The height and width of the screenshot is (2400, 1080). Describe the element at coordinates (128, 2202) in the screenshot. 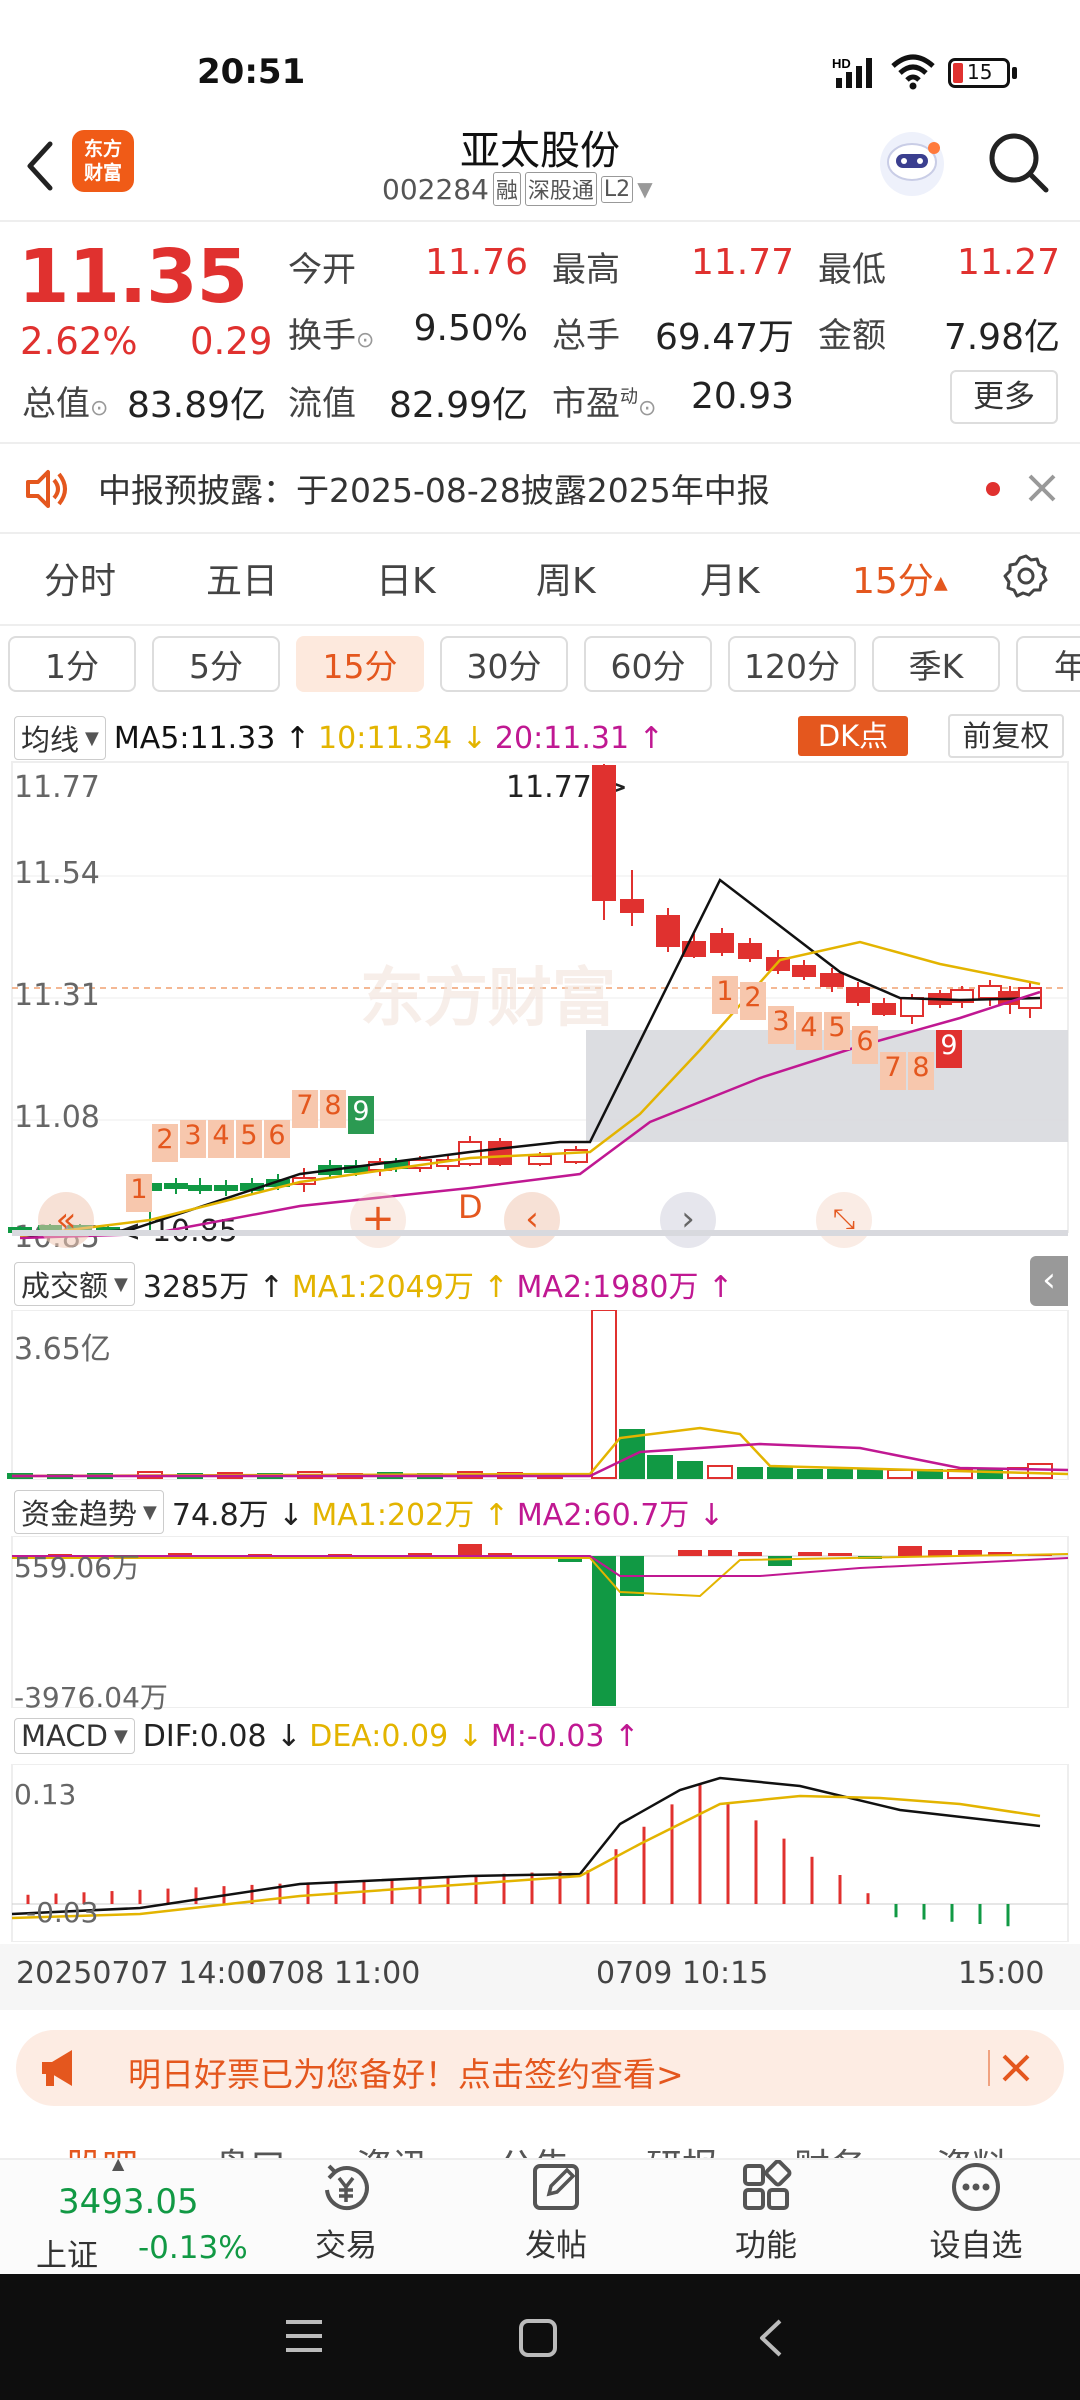

I see `index-value: 3493.05` at that location.